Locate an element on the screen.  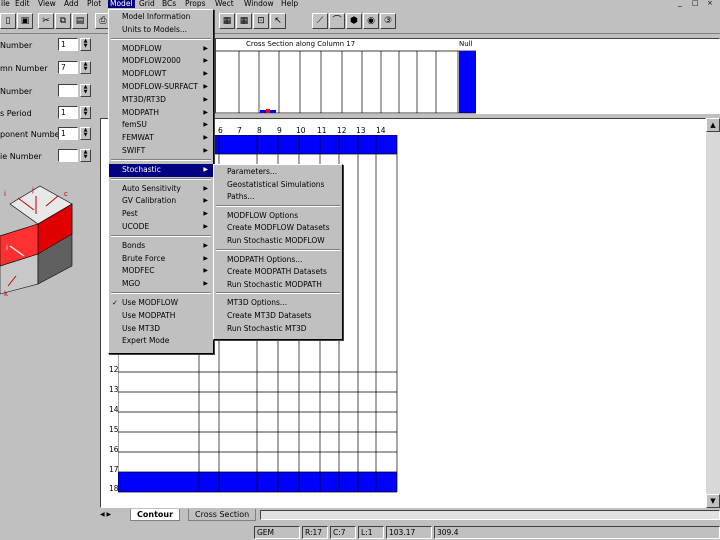
component-number-field: 1 is located at coordinates (68, 133).